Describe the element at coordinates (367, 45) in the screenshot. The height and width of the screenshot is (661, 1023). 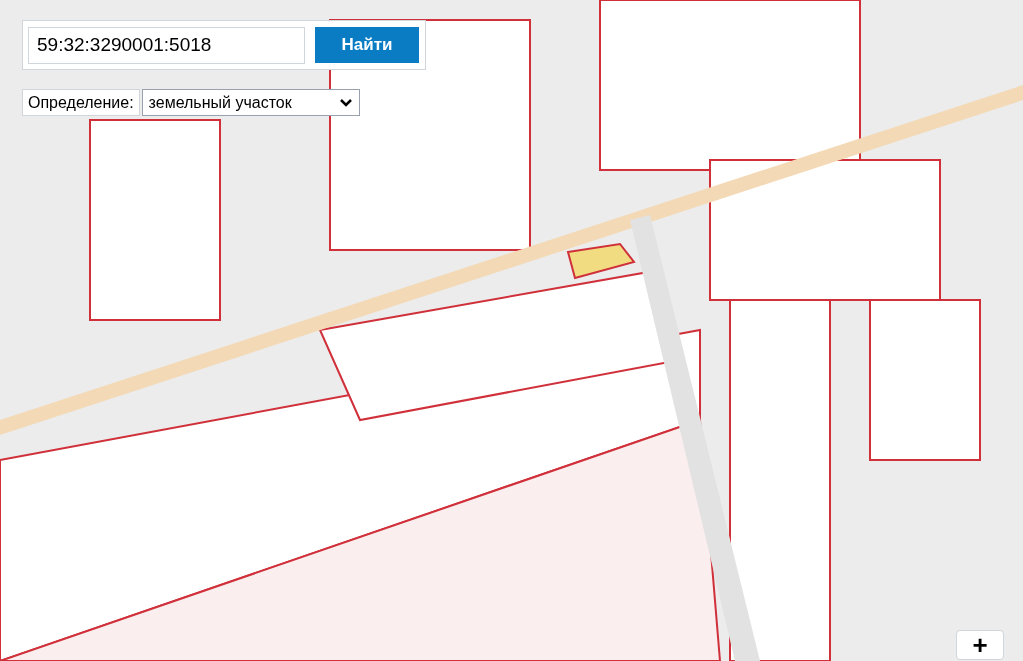
I see `search-button: Найти` at that location.